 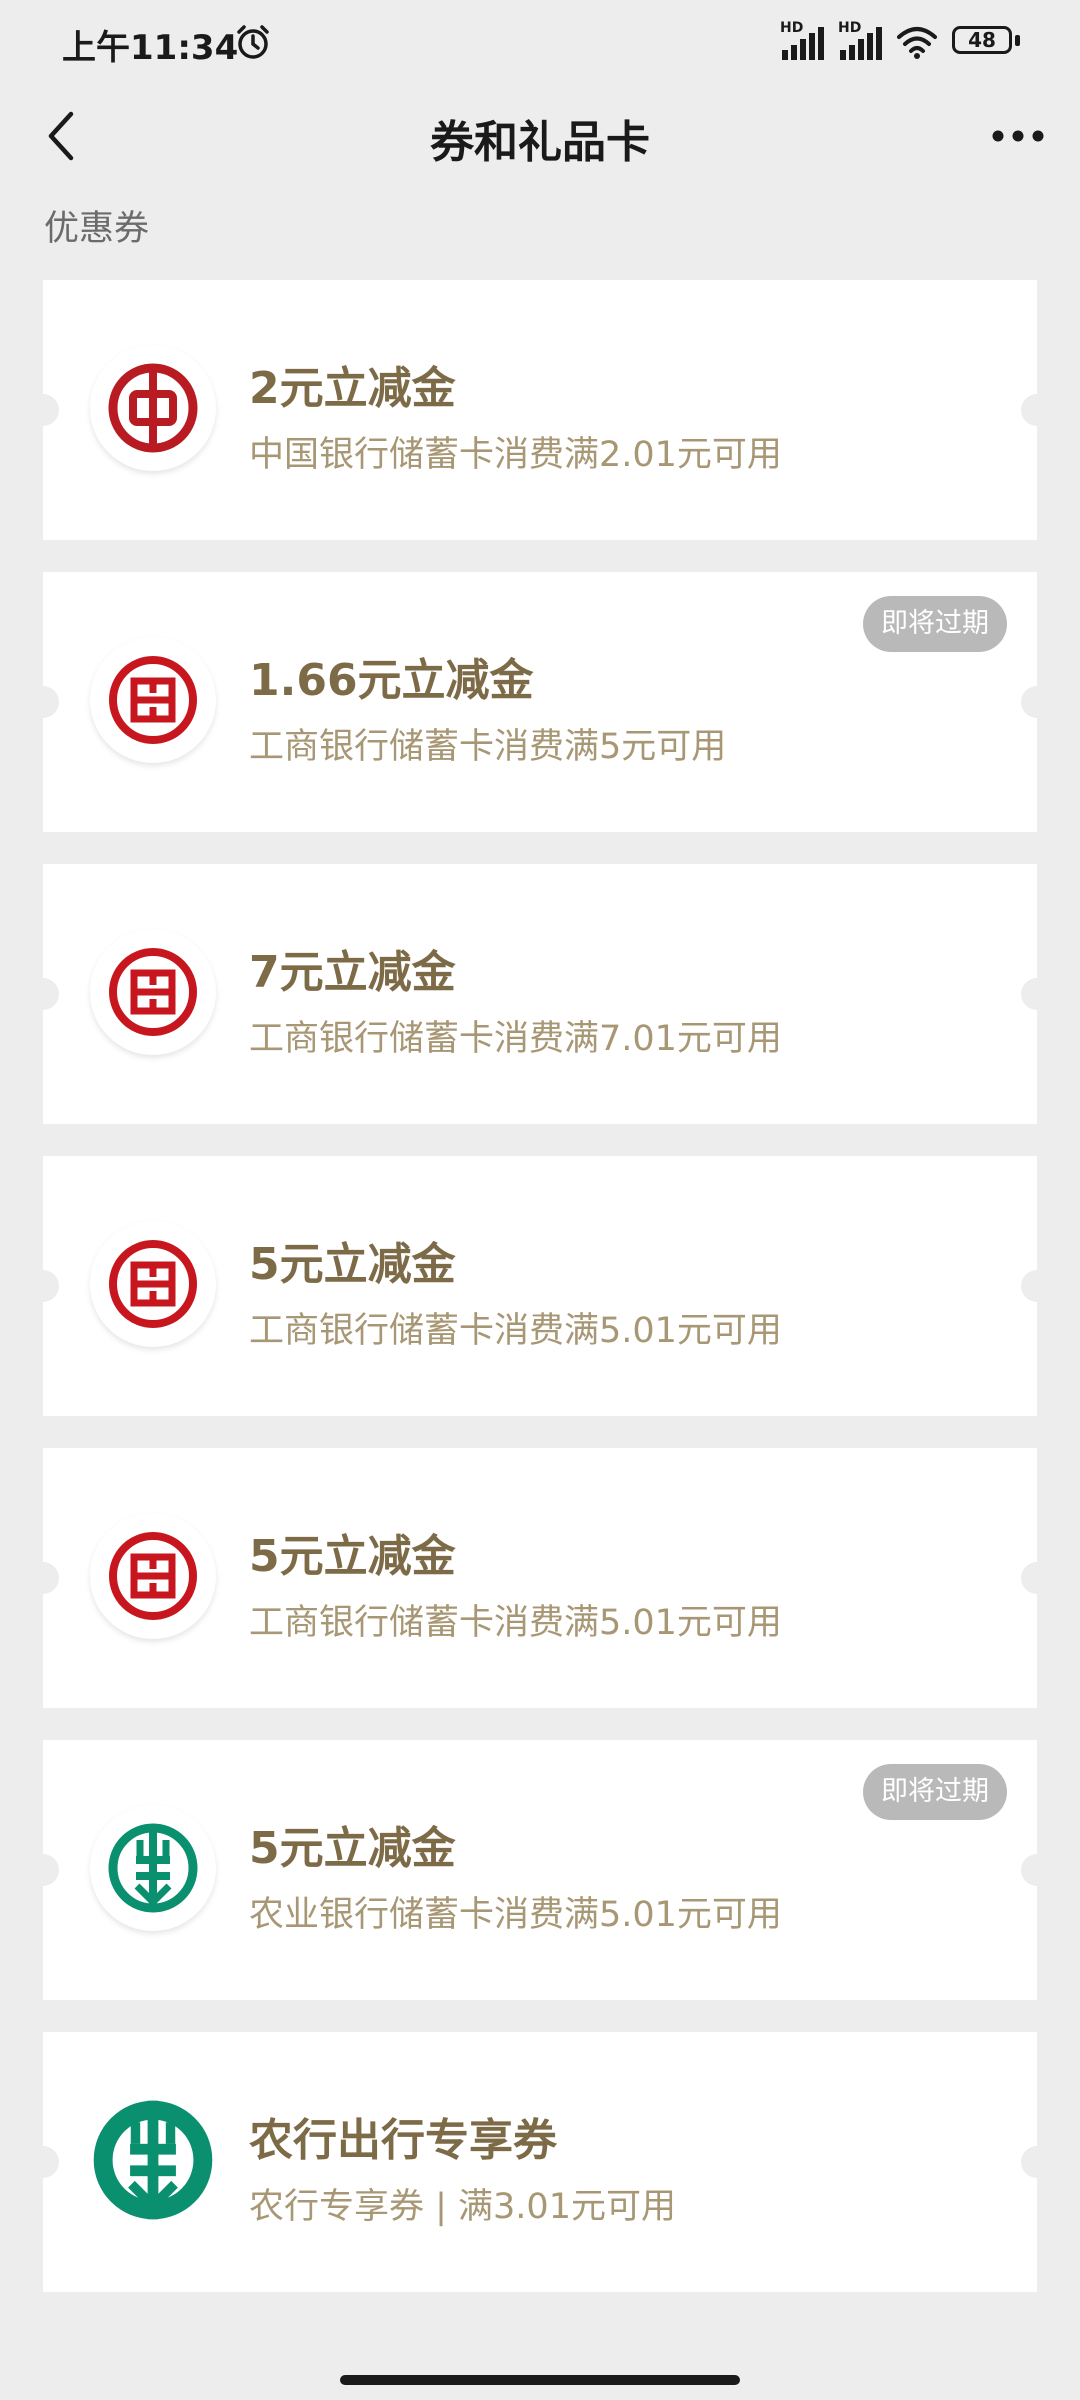 I want to click on cell-signal-2: HD, so click(x=860, y=41).